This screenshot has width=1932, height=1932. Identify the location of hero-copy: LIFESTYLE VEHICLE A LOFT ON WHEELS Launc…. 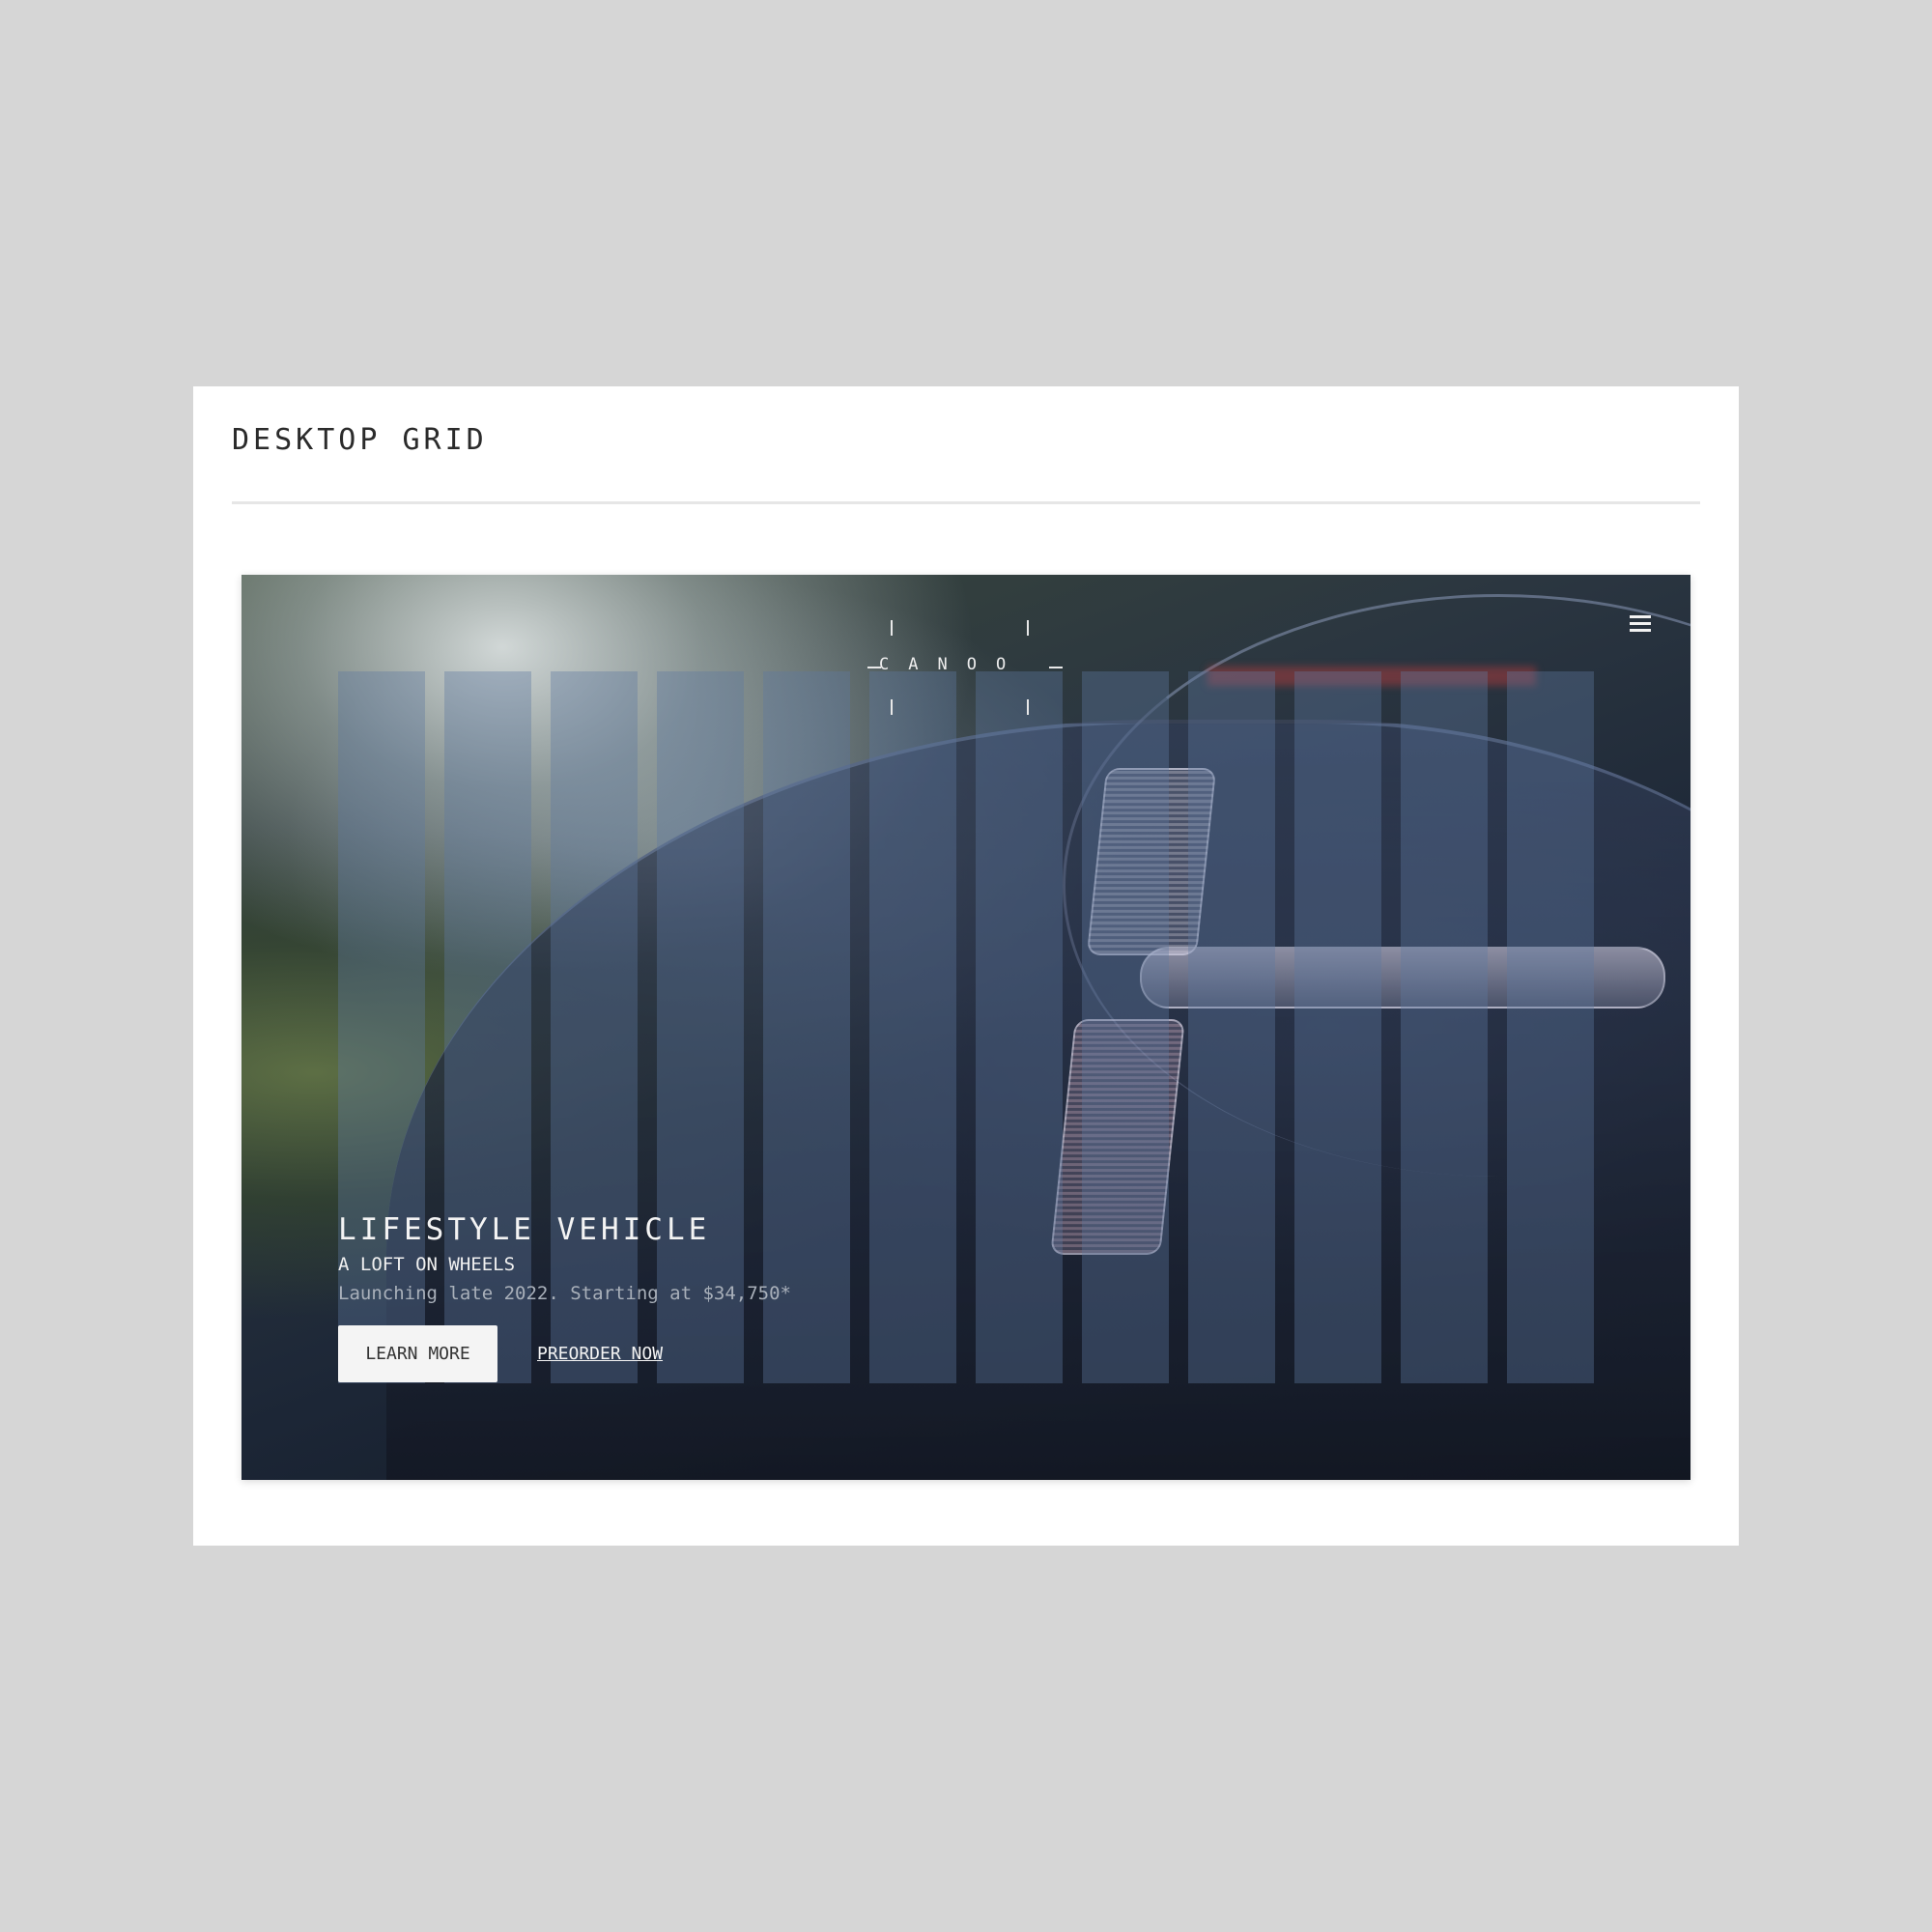
(773, 1258).